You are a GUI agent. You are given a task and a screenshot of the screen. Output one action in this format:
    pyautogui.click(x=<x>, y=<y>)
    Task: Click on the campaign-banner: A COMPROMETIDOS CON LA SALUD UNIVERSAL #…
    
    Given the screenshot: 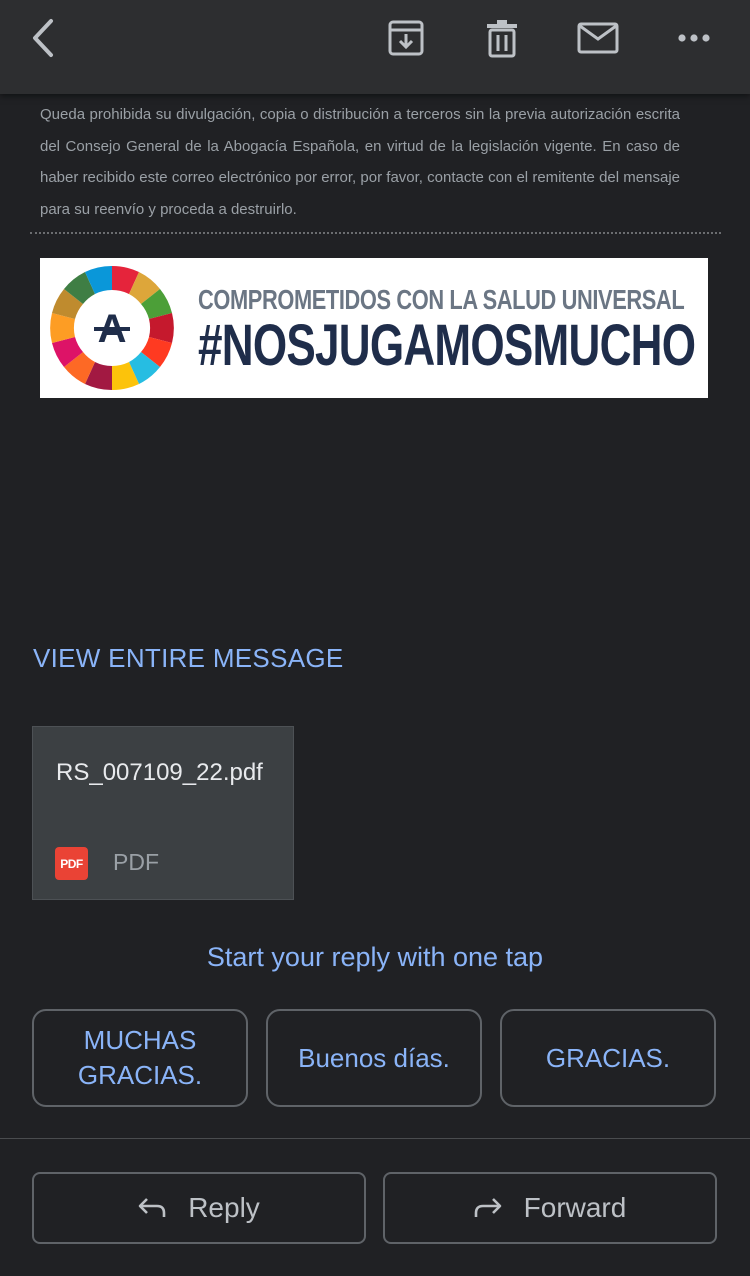 What is the action you would take?
    pyautogui.click(x=374, y=328)
    